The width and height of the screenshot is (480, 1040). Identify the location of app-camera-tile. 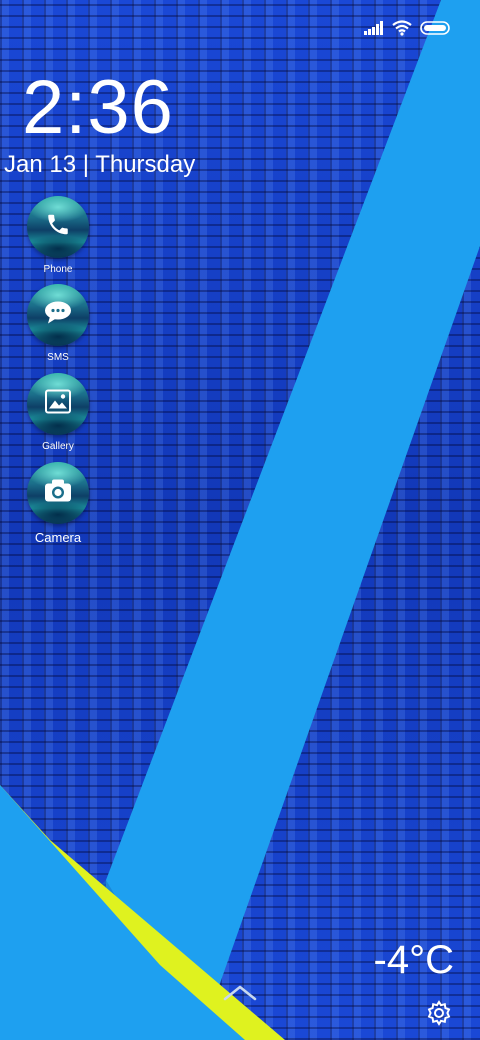
(58, 493).